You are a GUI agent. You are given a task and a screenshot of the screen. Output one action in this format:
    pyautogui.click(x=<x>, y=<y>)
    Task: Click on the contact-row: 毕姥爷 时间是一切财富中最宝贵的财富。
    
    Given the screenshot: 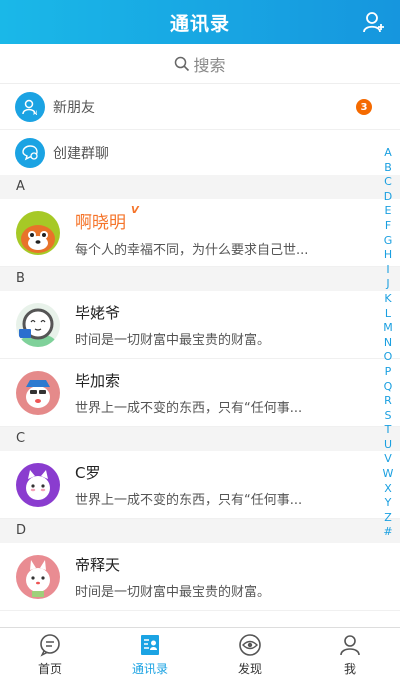 What is the action you would take?
    pyautogui.click(x=200, y=325)
    